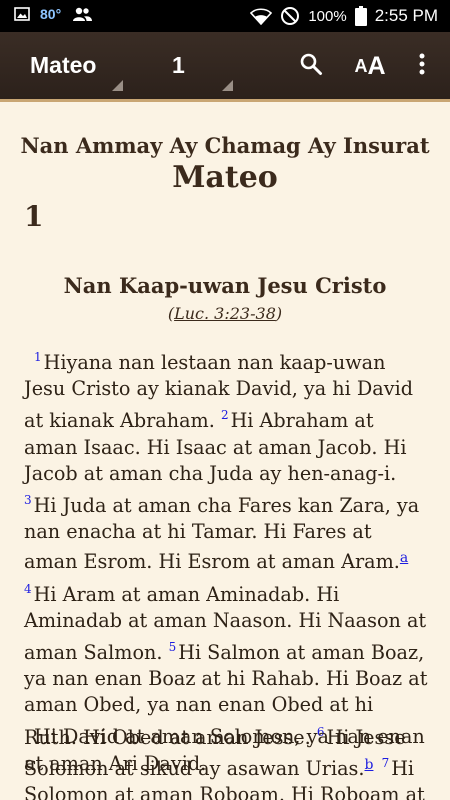 This screenshot has width=450, height=800. I want to click on cross-reference-close: ), so click(279, 313).